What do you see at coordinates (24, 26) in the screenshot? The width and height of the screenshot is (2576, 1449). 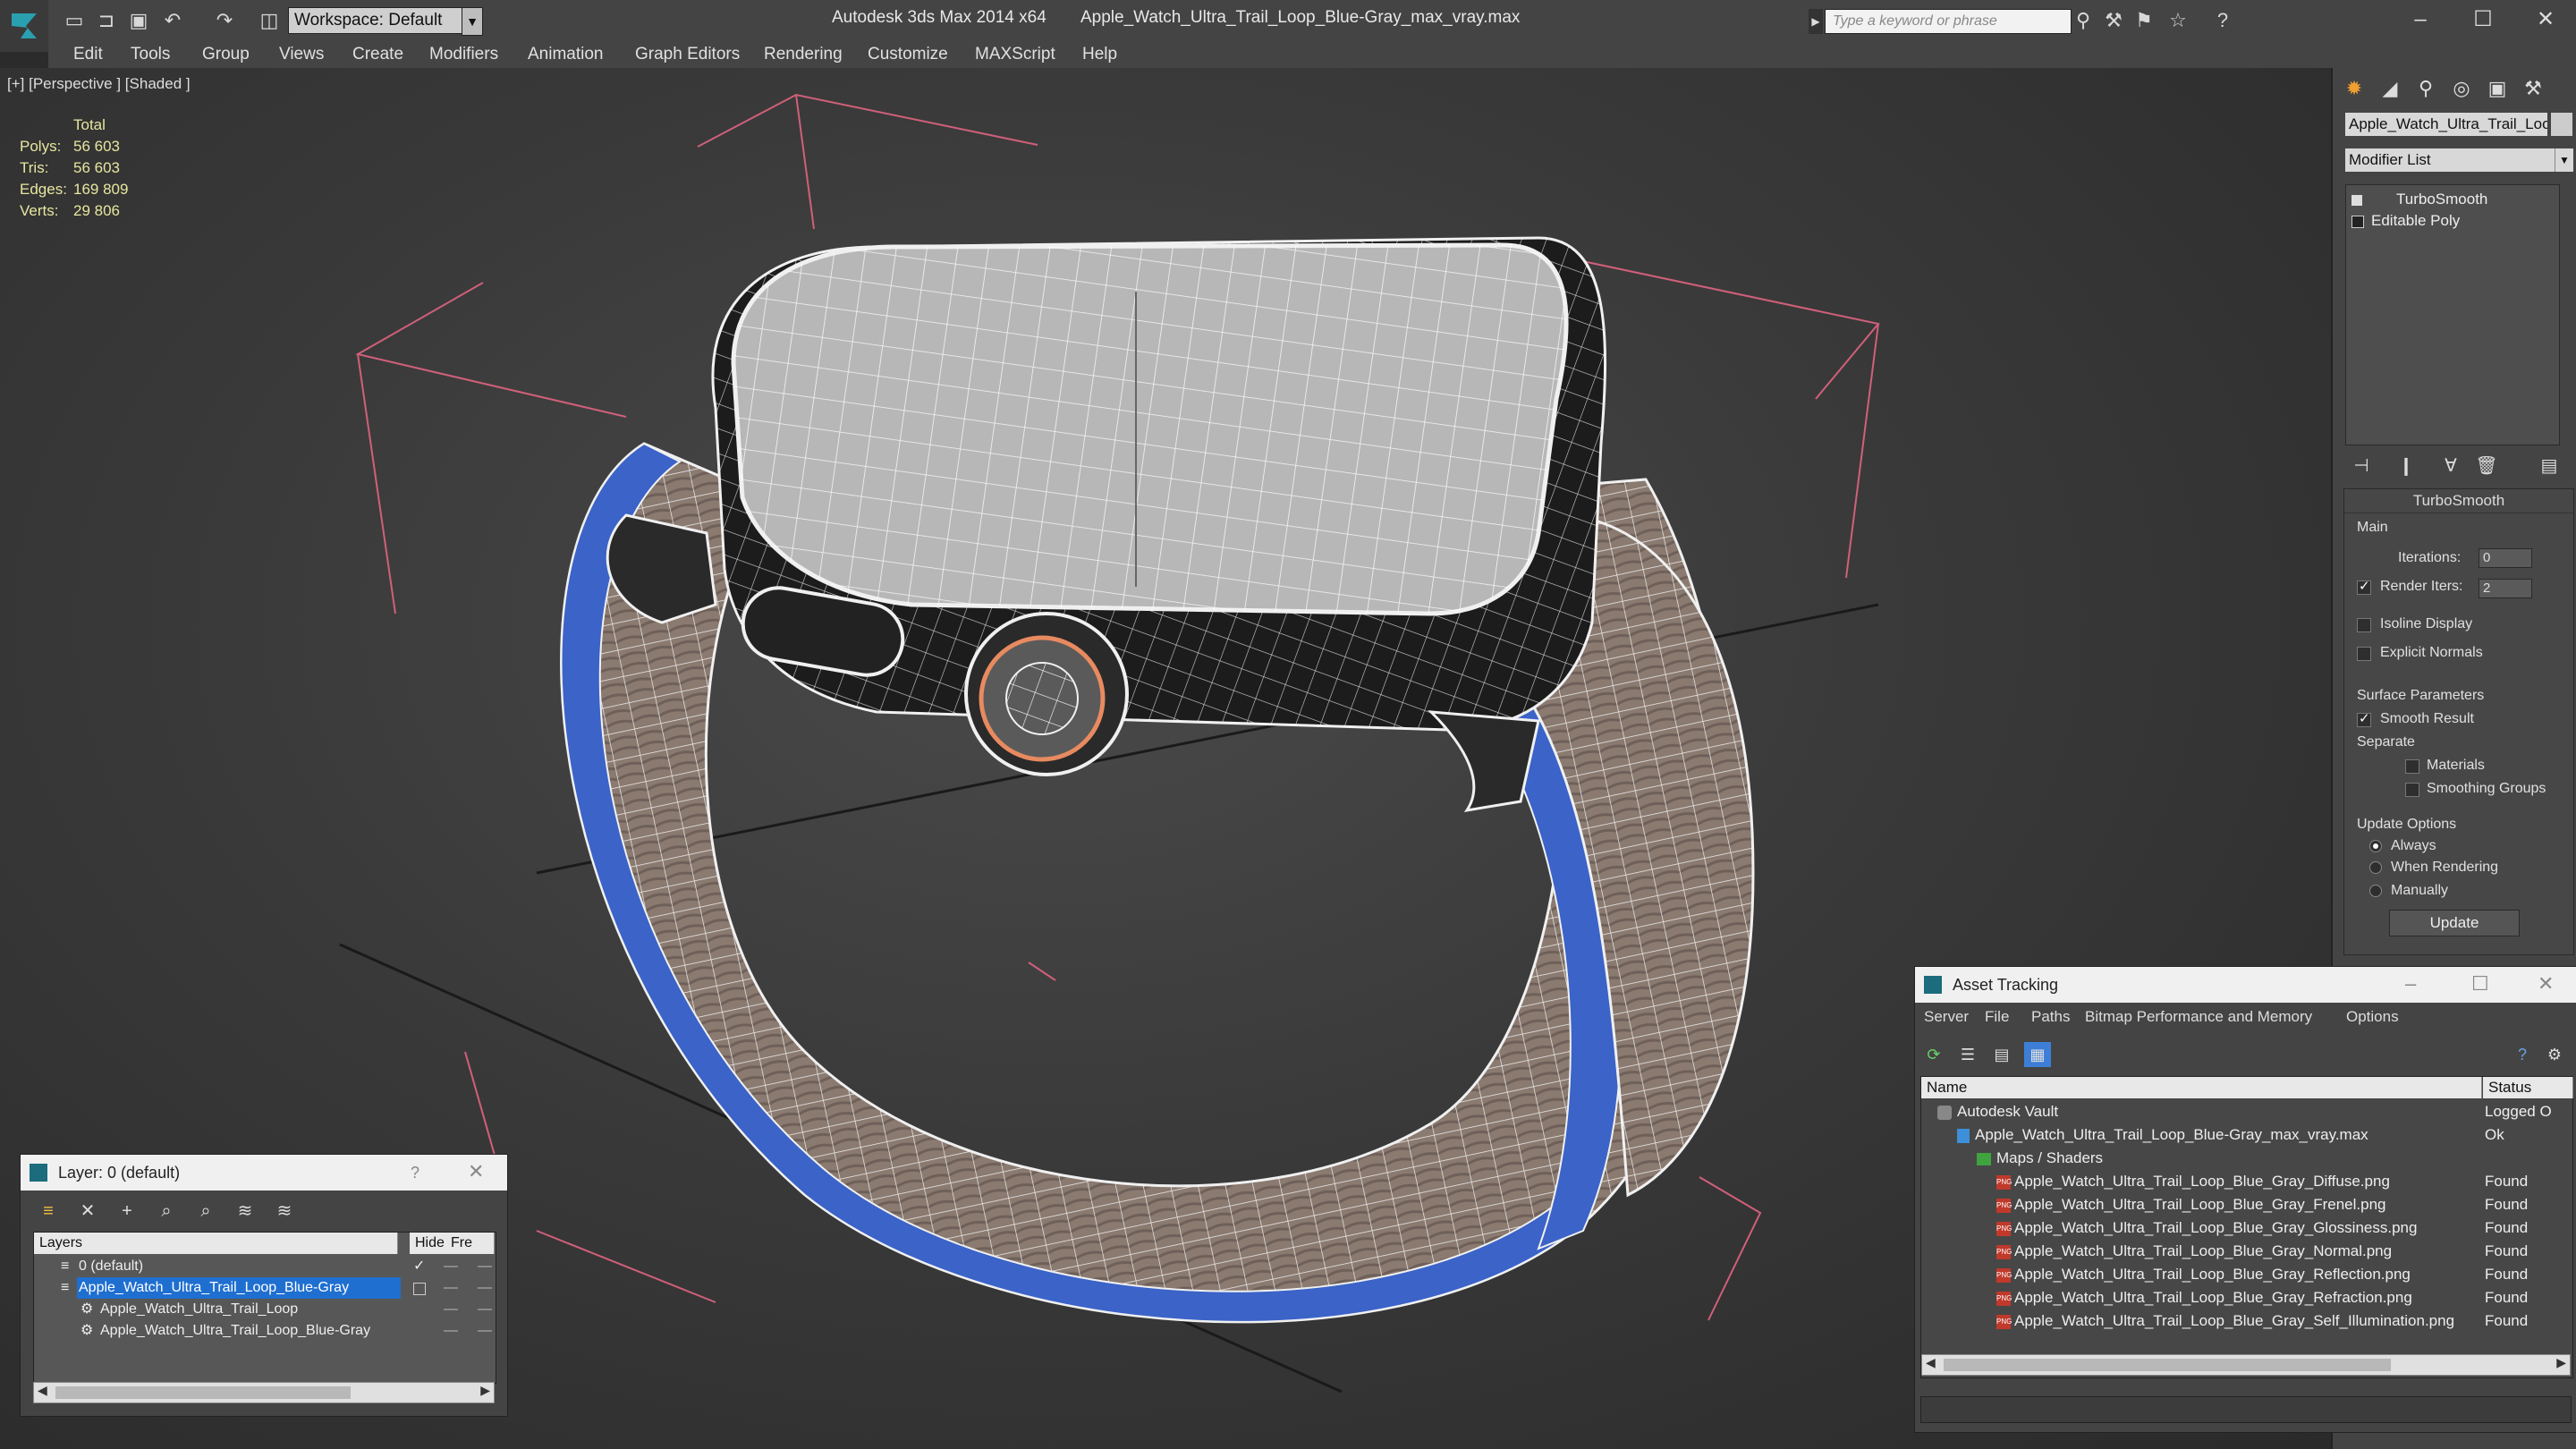 I see `app-logo-icon` at bounding box center [24, 26].